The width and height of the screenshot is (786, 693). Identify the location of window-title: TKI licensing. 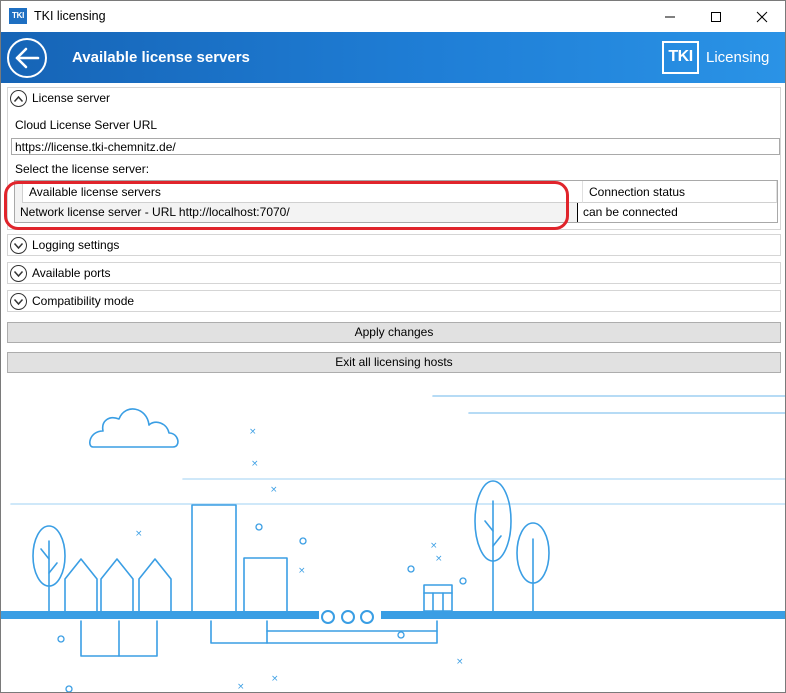
(70, 16).